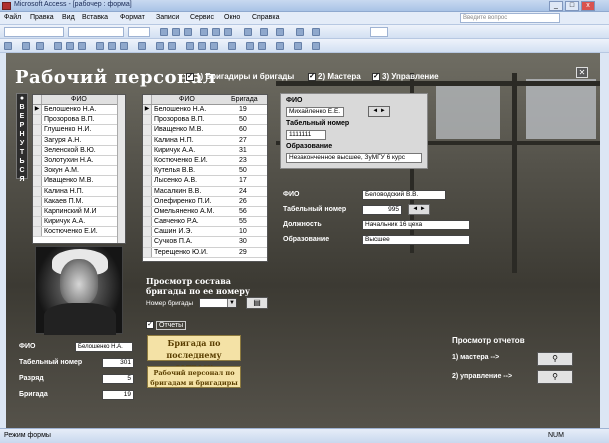 This screenshot has height=443, width=609. What do you see at coordinates (37, 110) in the screenshot?
I see `record-selector: ▶` at bounding box center [37, 110].